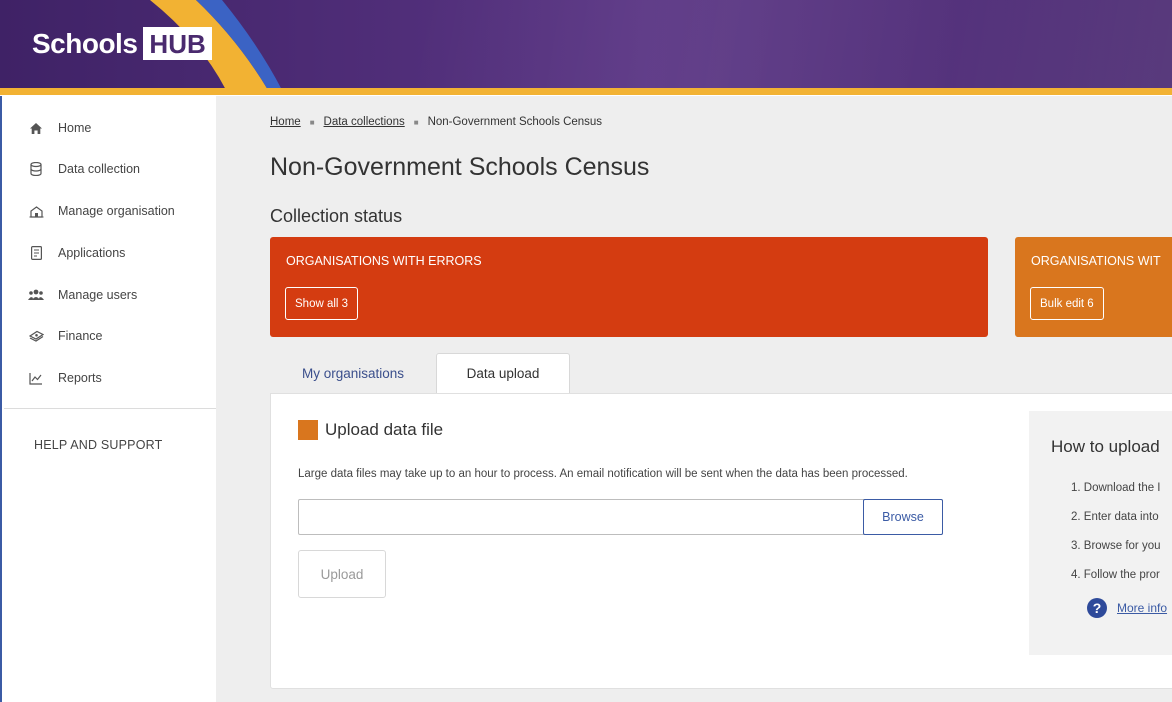 This screenshot has height=702, width=1172. I want to click on upload-heading-text: Upload data file, so click(384, 429).